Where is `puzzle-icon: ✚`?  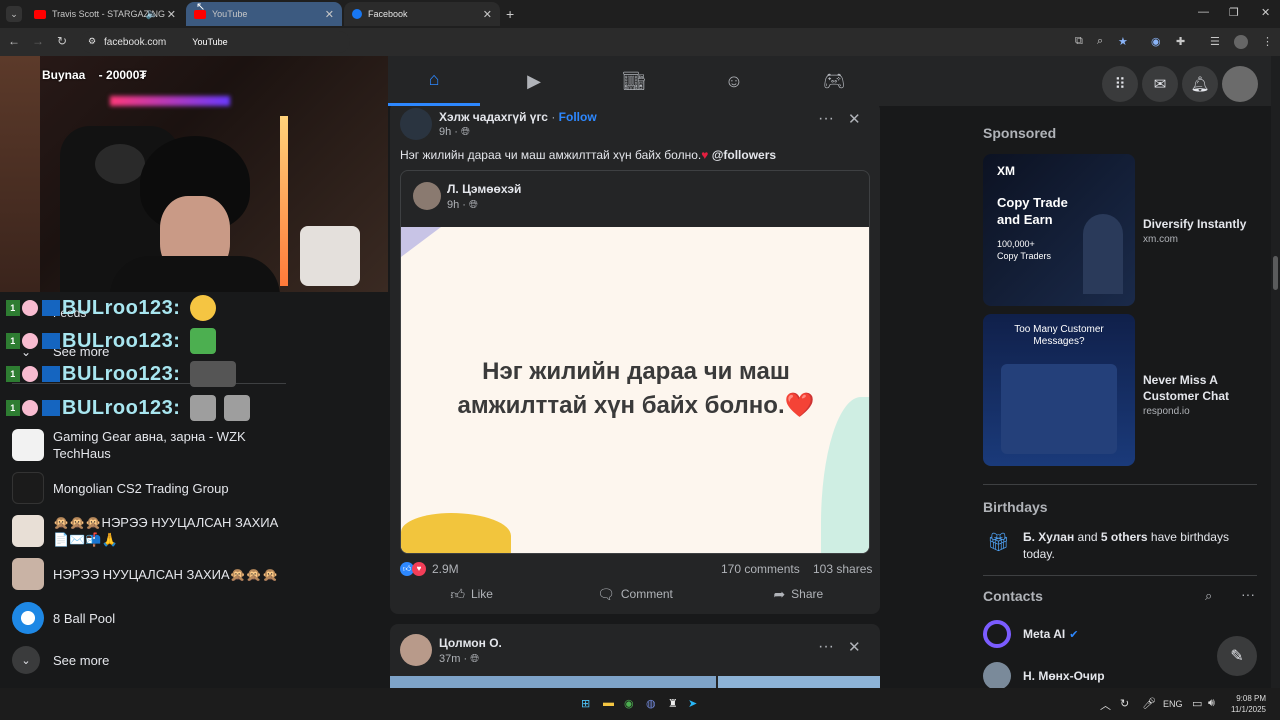 puzzle-icon: ✚ is located at coordinates (1180, 41).